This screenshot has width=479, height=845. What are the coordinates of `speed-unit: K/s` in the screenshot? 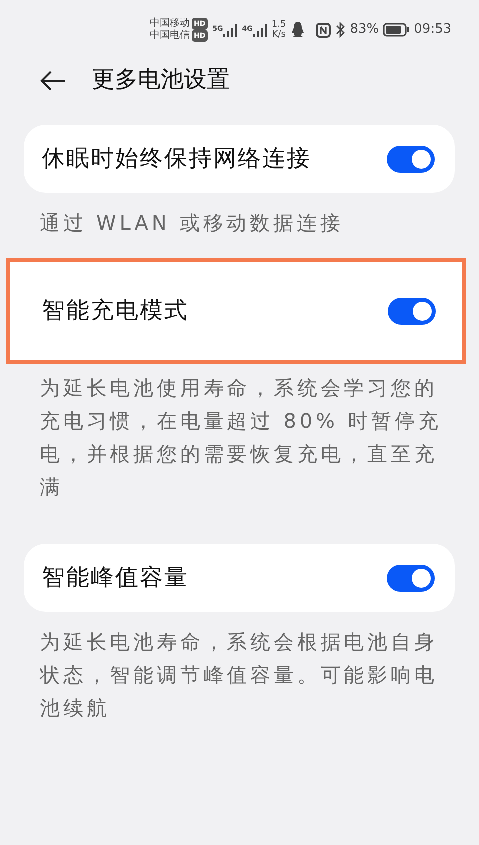 It's located at (279, 35).